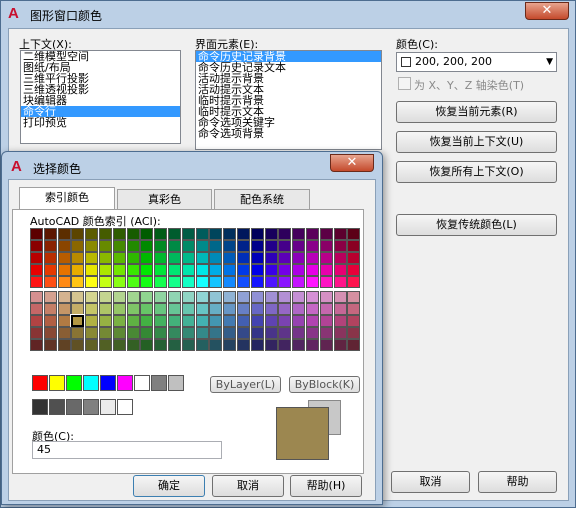 The image size is (576, 508). I want to click on restore-classic-colors-button: 恢复传统颜色(L), so click(476, 225).